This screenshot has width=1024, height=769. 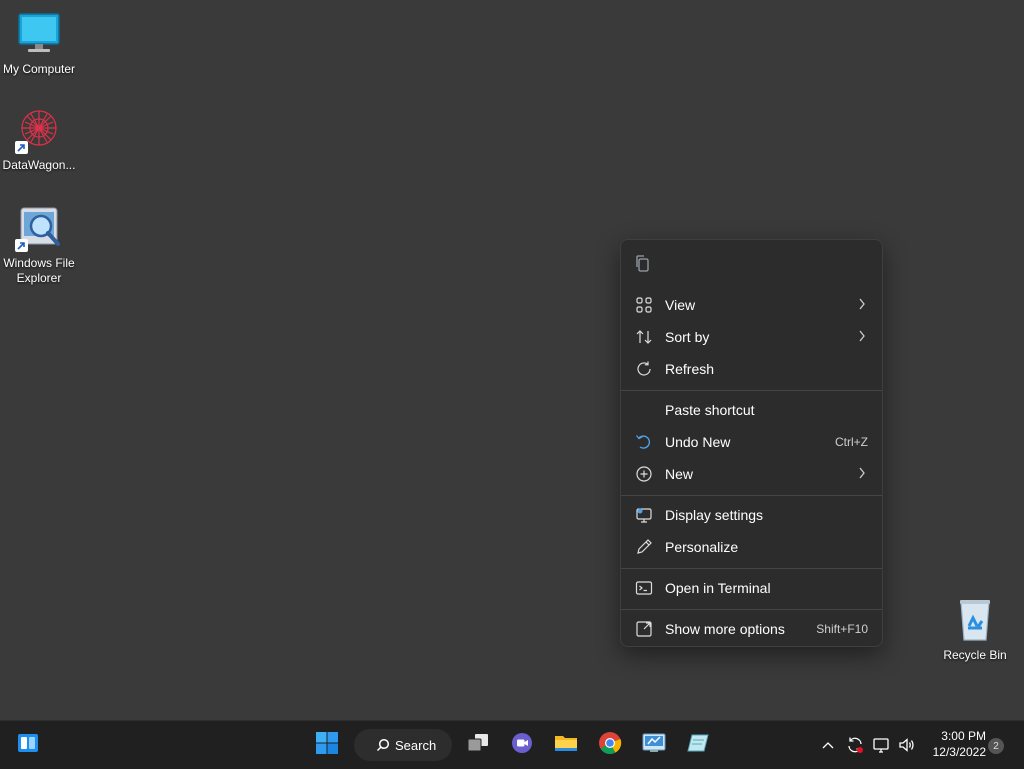 What do you see at coordinates (751, 369) in the screenshot?
I see `menu-item-refresh: Refresh` at bounding box center [751, 369].